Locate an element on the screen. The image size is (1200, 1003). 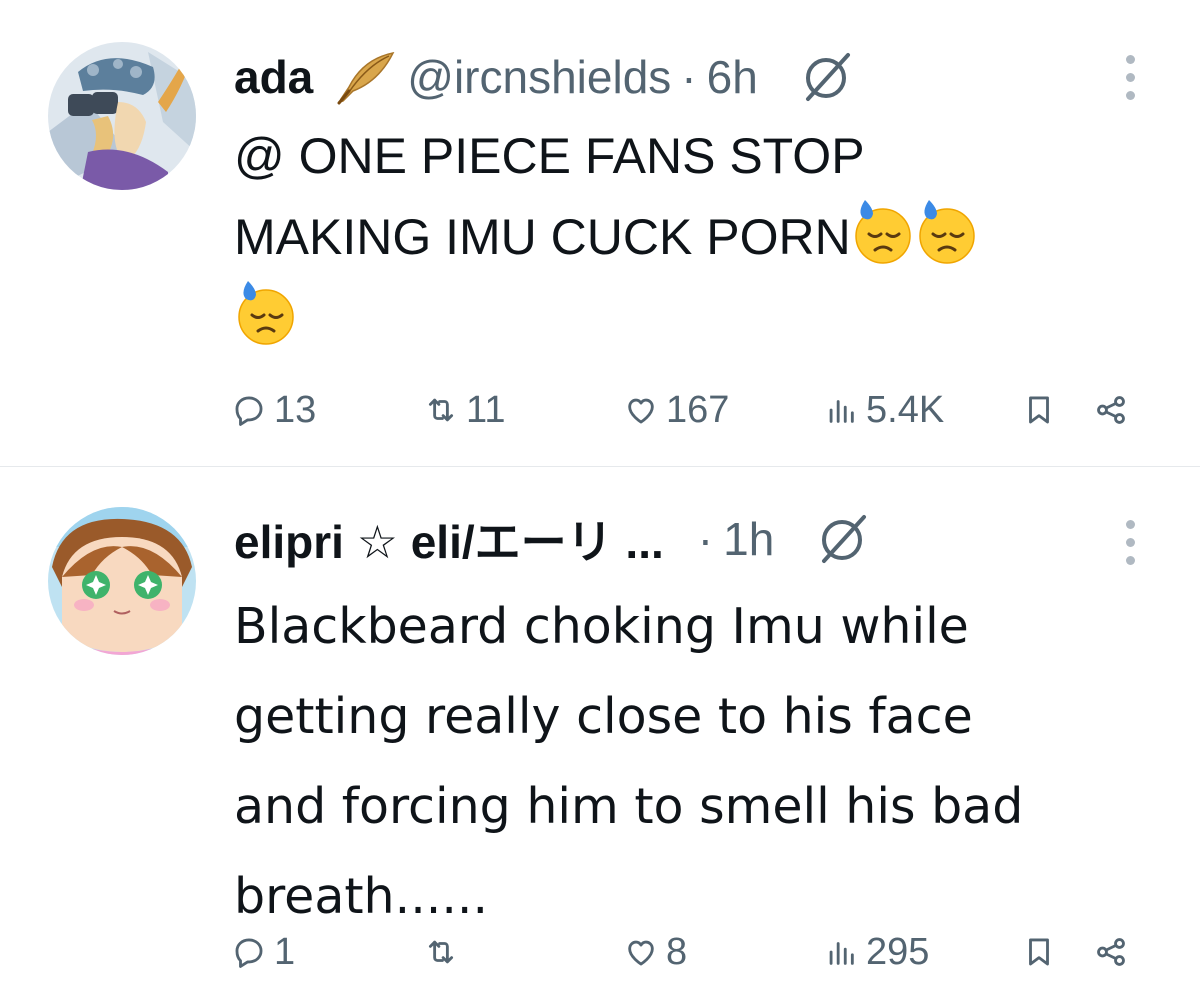
reply-button: 13 is located at coordinates (274, 410).